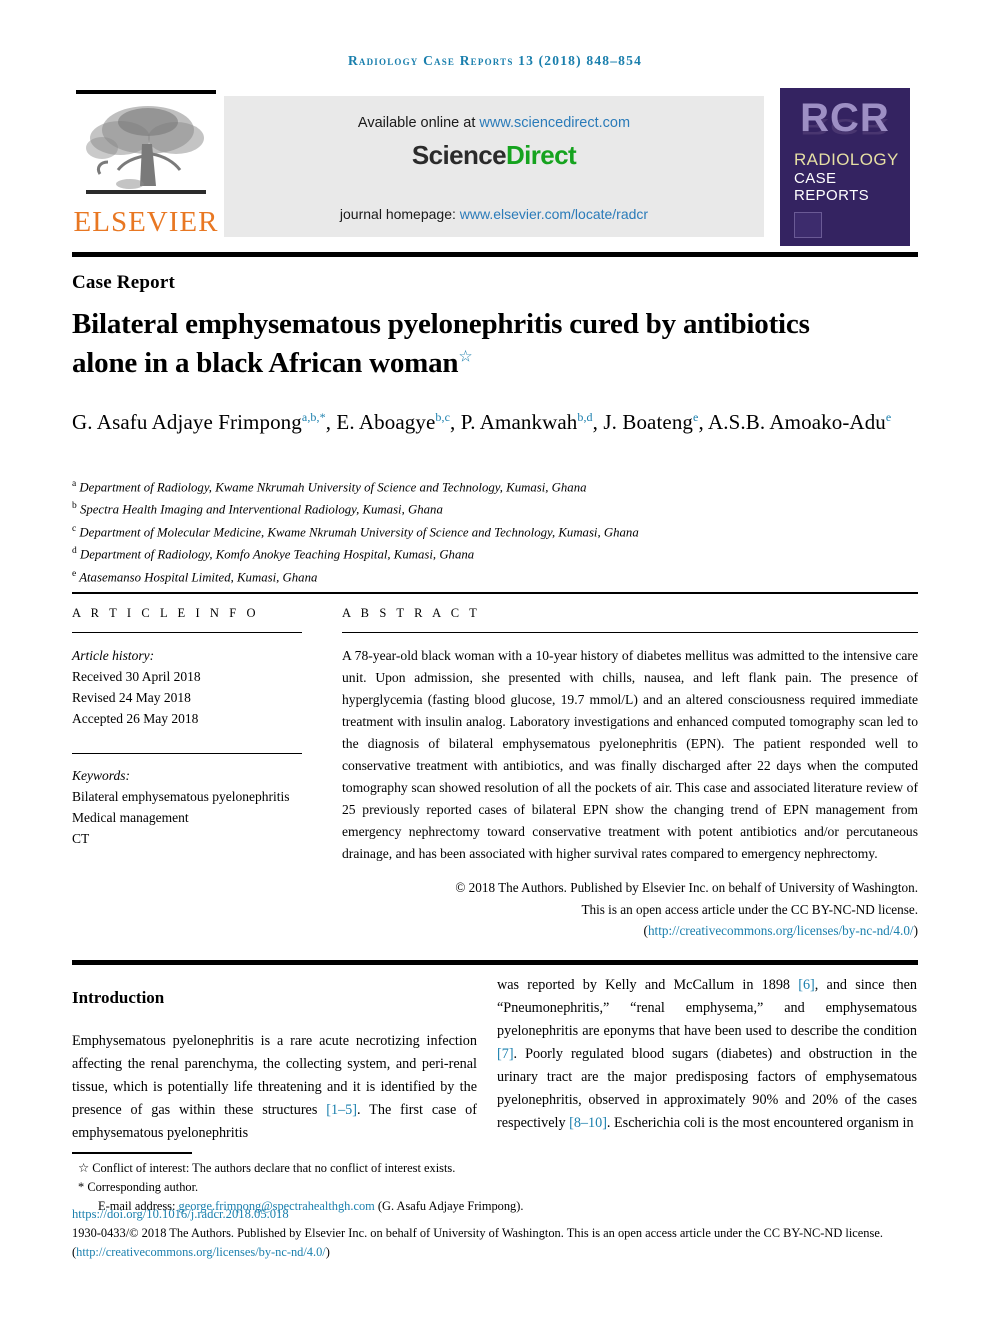 The image size is (990, 1320). Describe the element at coordinates (519, 422) in the screenshot. I see `author-name: P. Amankwah` at that location.